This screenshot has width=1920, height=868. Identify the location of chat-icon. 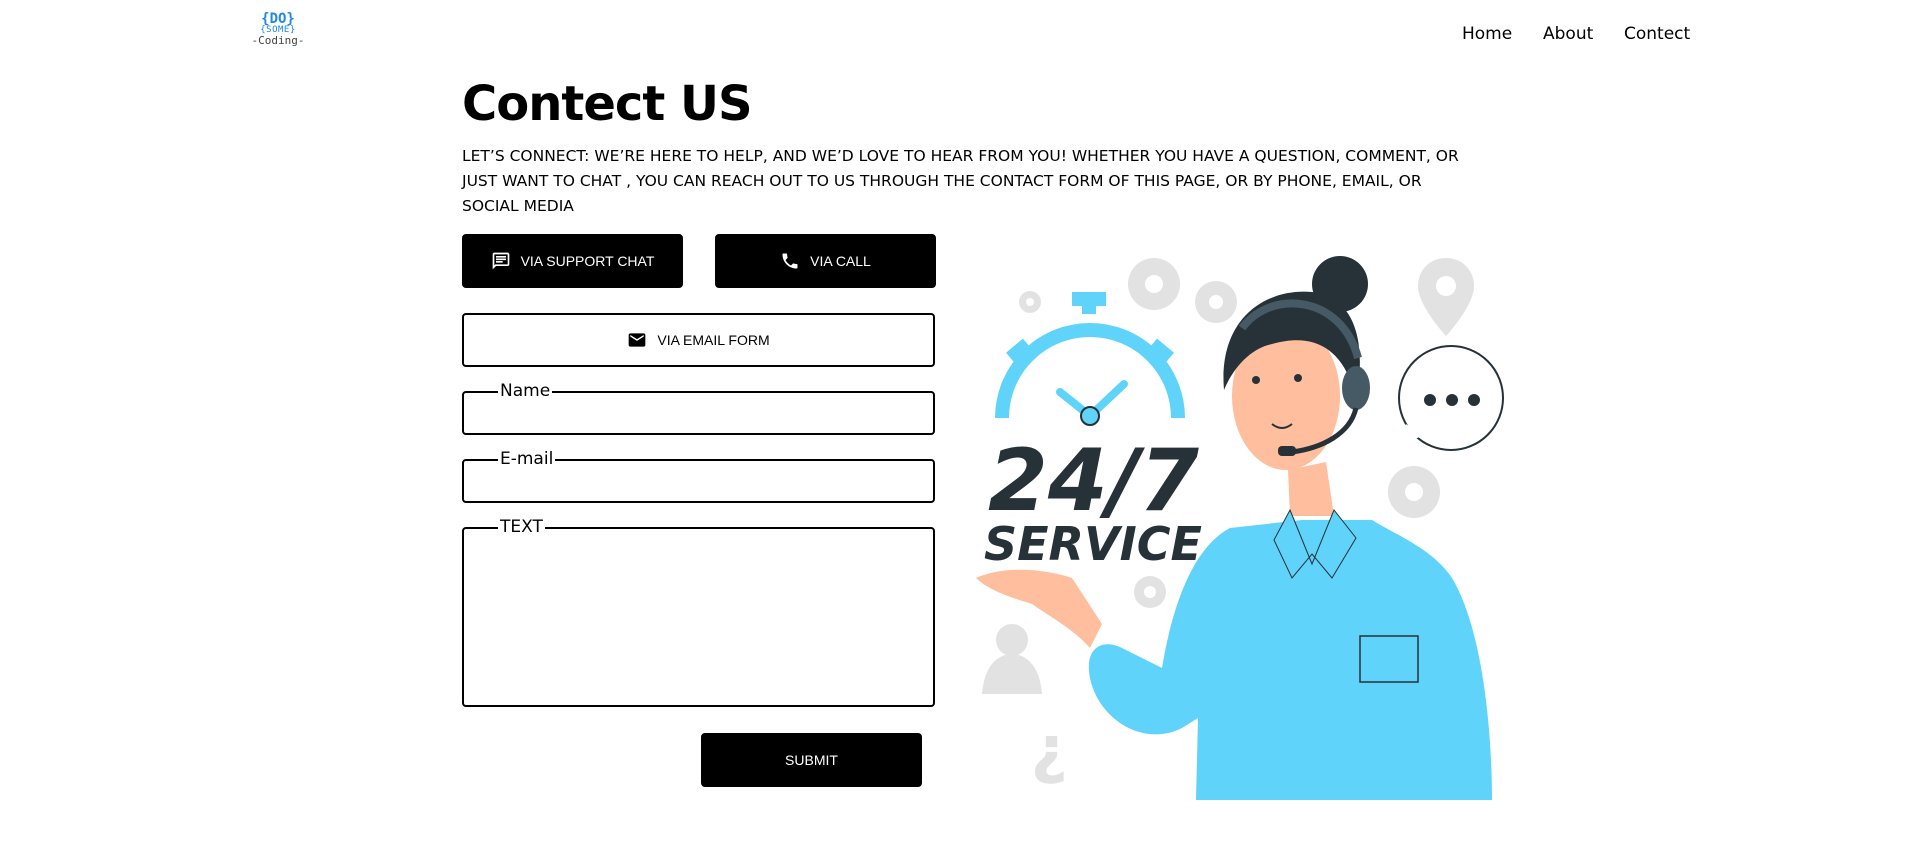
(501, 261).